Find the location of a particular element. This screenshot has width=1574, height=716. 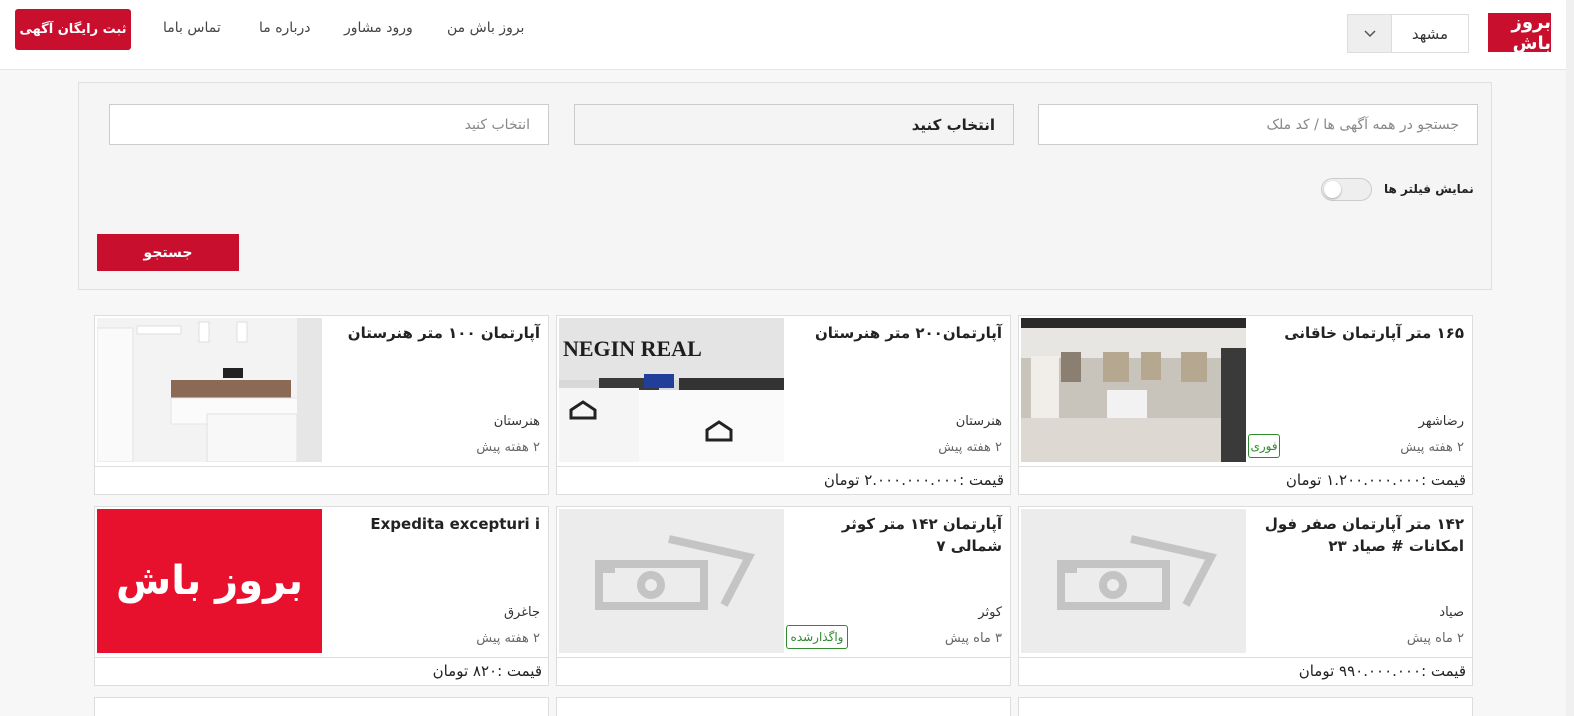

listing-time: ۳ ماه پیش is located at coordinates (973, 638).